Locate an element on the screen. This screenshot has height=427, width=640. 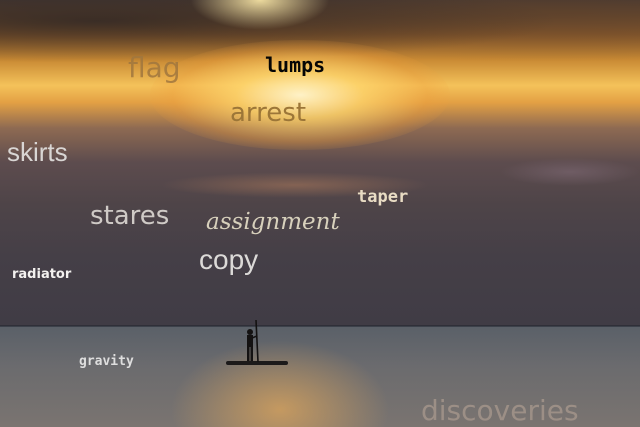
cloud-band-right is located at coordinates (570, 172).